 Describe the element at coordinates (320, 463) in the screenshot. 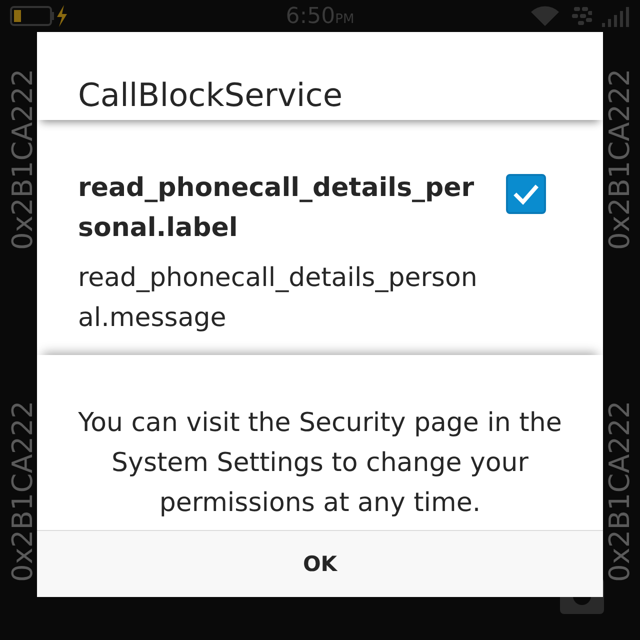

I see `security-notice: You can visit the Security page in the System Settings to change your permissions at any time.` at that location.